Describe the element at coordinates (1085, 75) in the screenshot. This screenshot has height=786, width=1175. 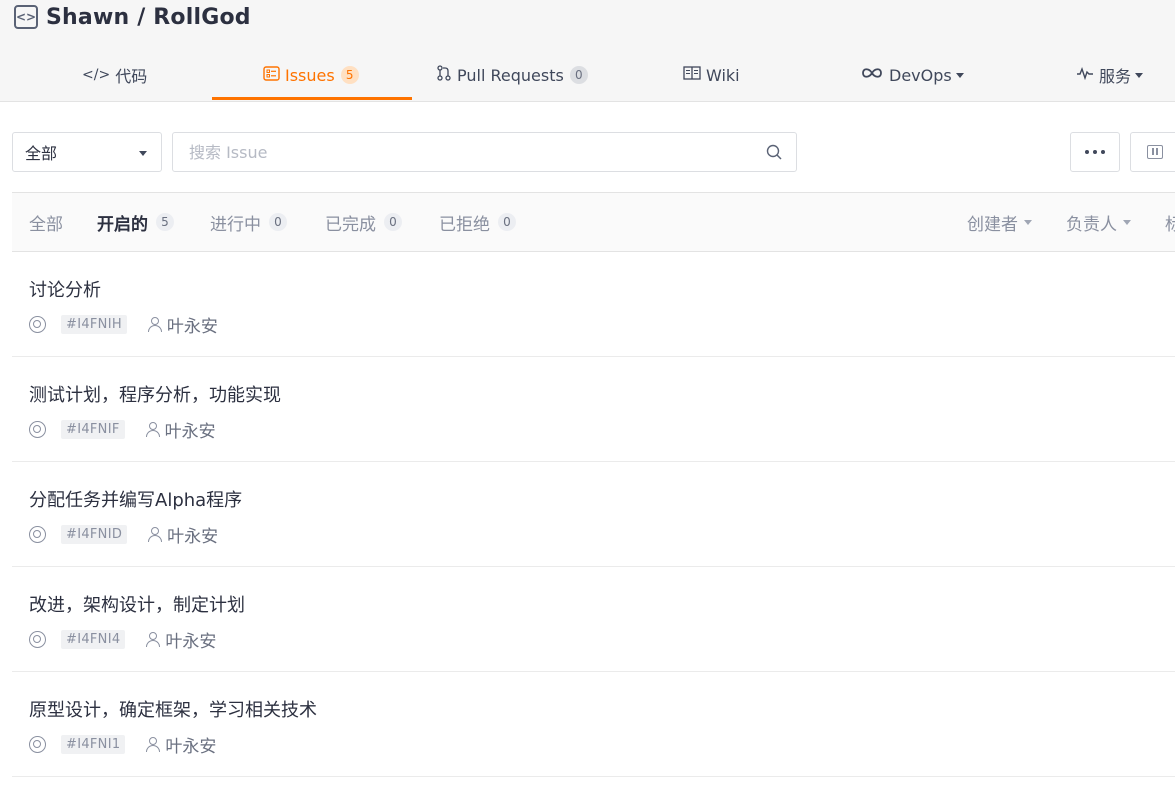
I see `pulse-icon` at that location.